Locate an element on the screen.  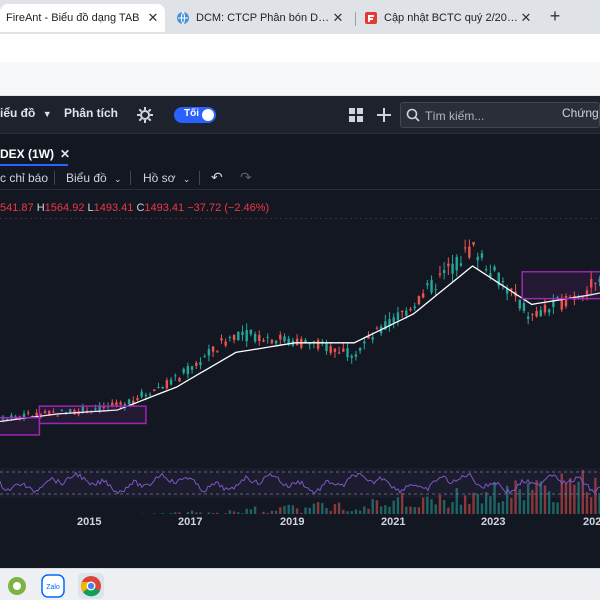
chevron-down-icon: ▼ is located at coordinates (47, 114).